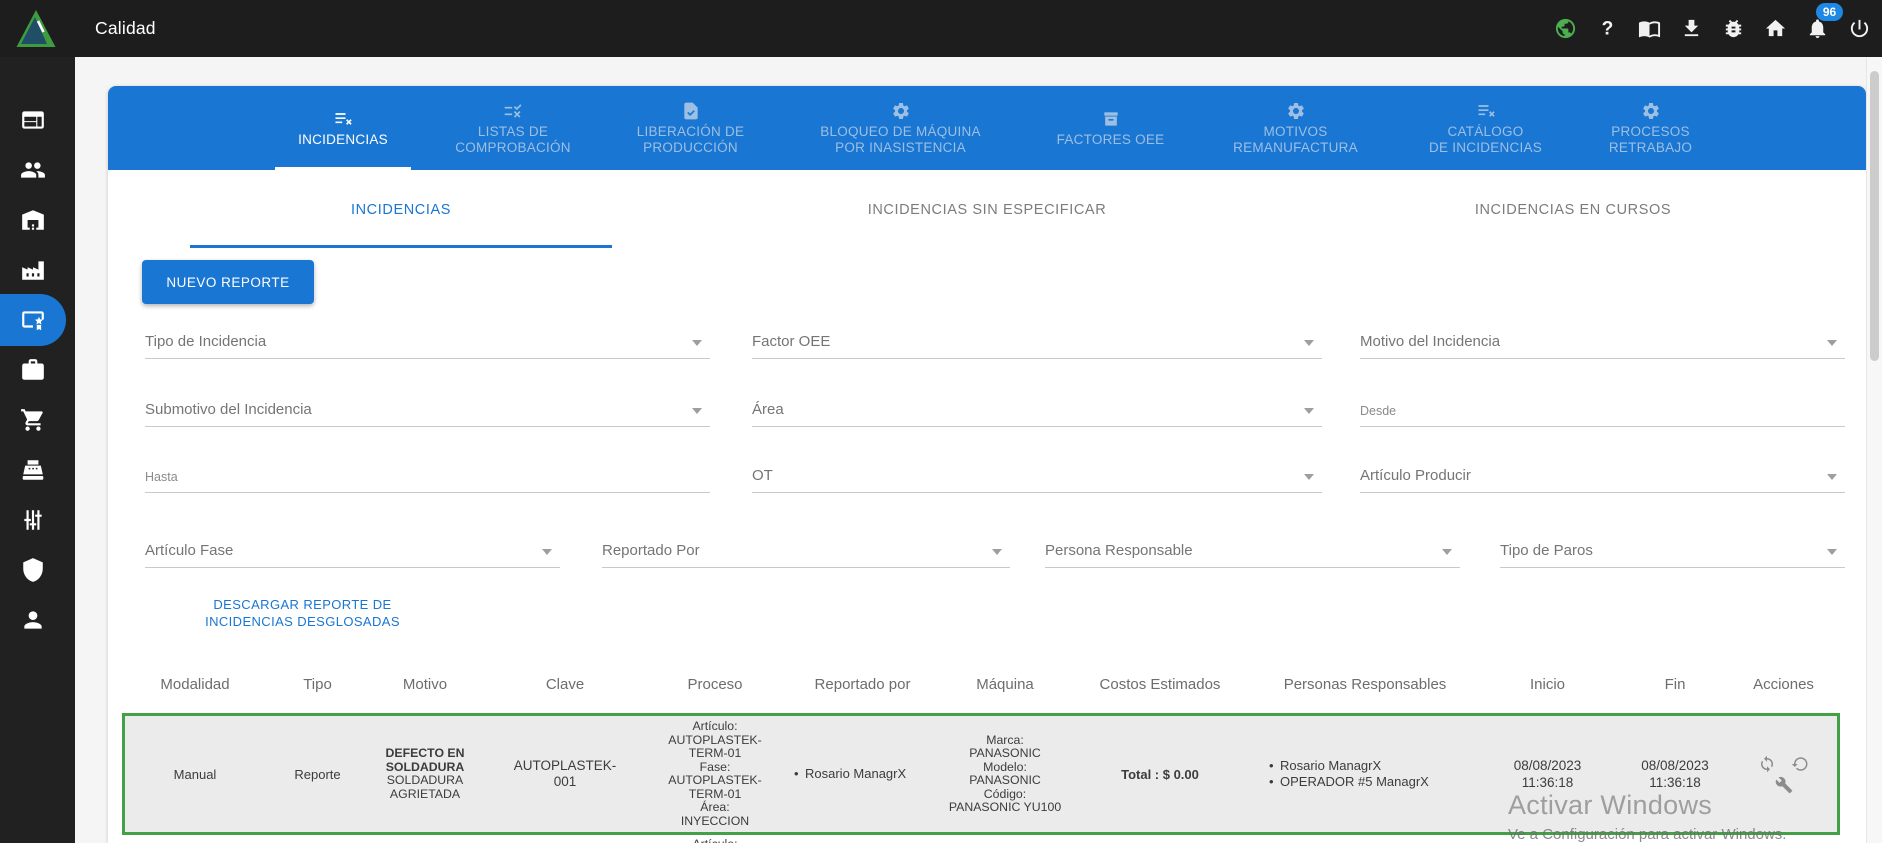  What do you see at coordinates (1602, 338) in the screenshot?
I see `filter-motivo-del-incidencia: Motivo del Incidencia` at bounding box center [1602, 338].